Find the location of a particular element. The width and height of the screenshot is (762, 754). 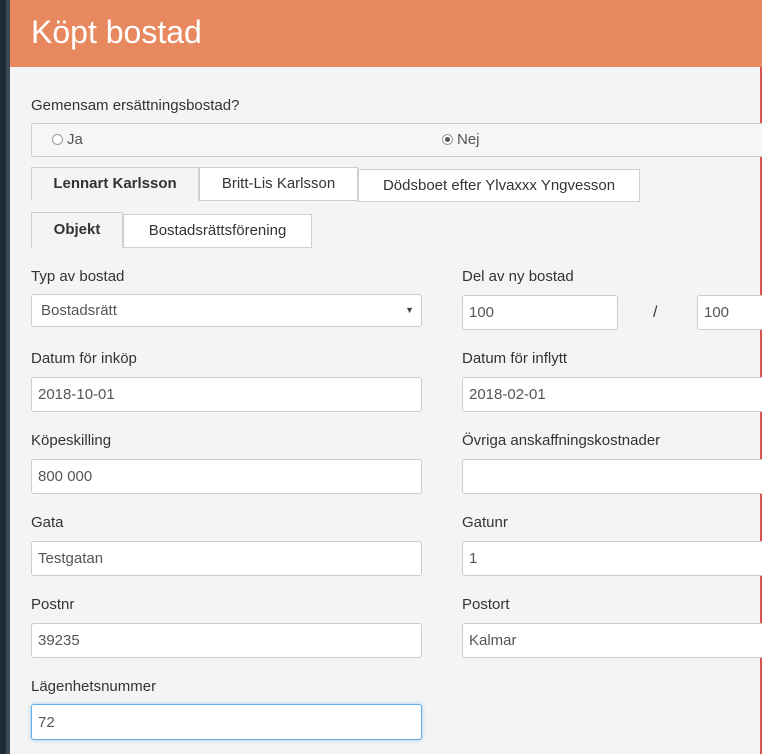

tab-person-lennart-karlsson: Lennart Karlsson is located at coordinates (115, 184).